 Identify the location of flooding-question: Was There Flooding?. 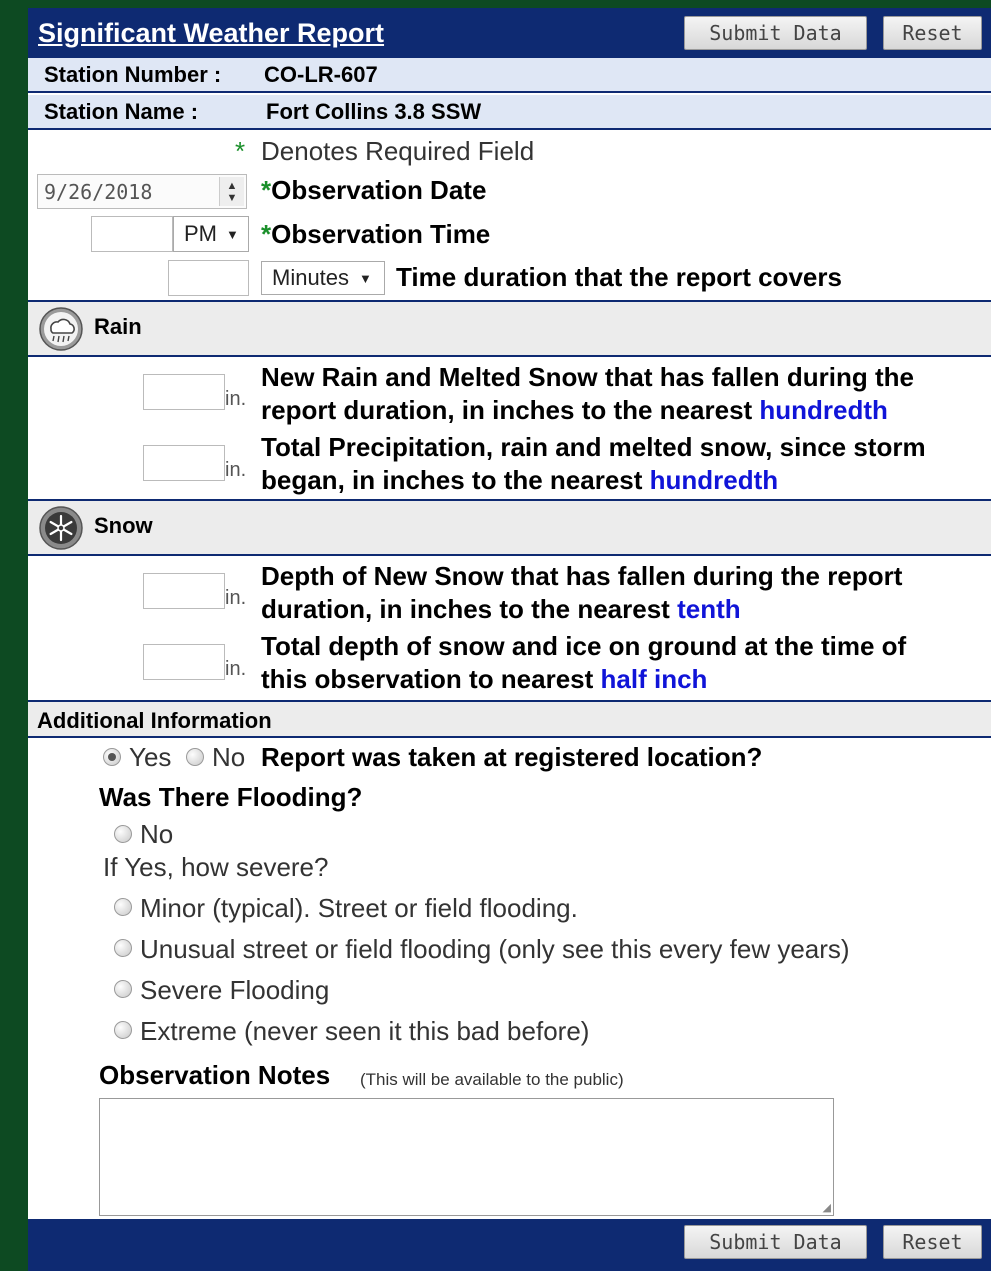
(231, 797).